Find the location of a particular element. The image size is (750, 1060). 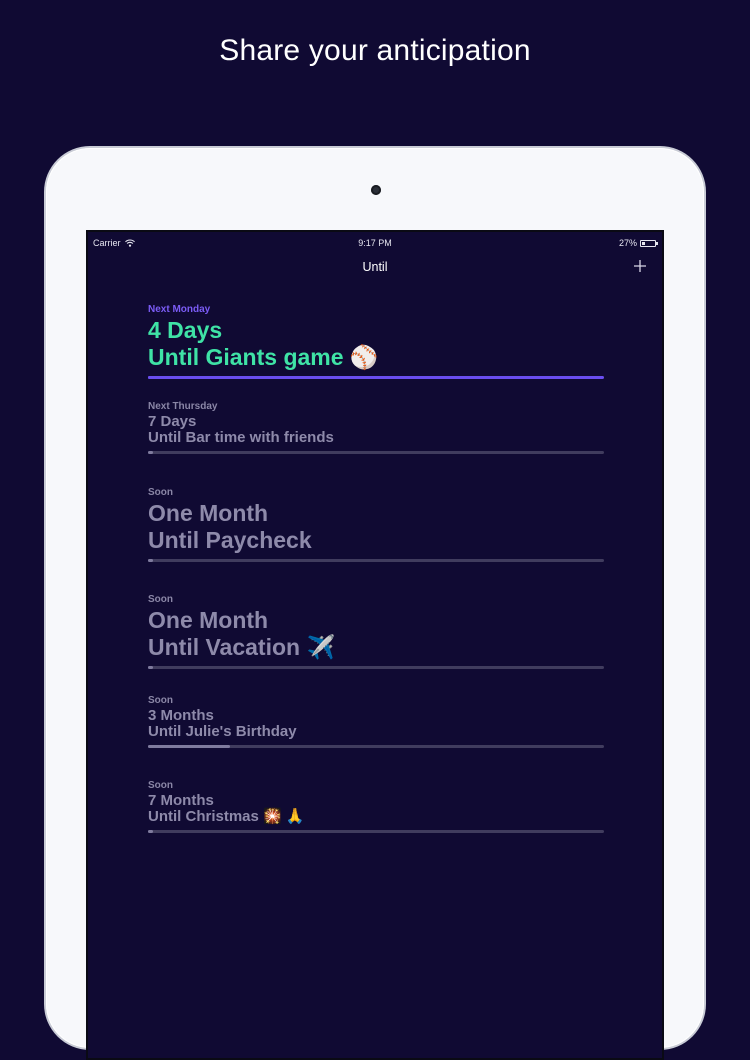

countdown-title: Until Paycheck is located at coordinates (230, 540).